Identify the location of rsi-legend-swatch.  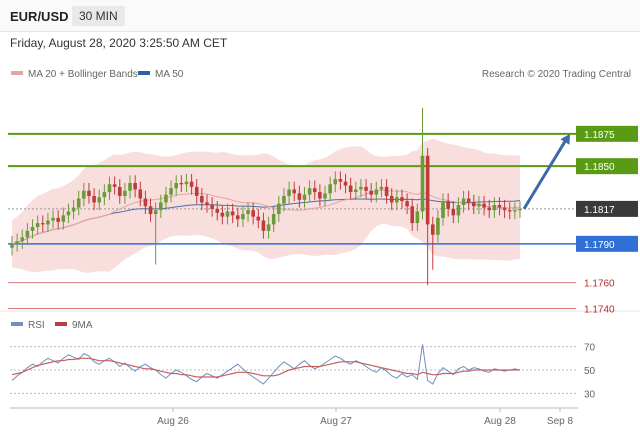
(17, 324).